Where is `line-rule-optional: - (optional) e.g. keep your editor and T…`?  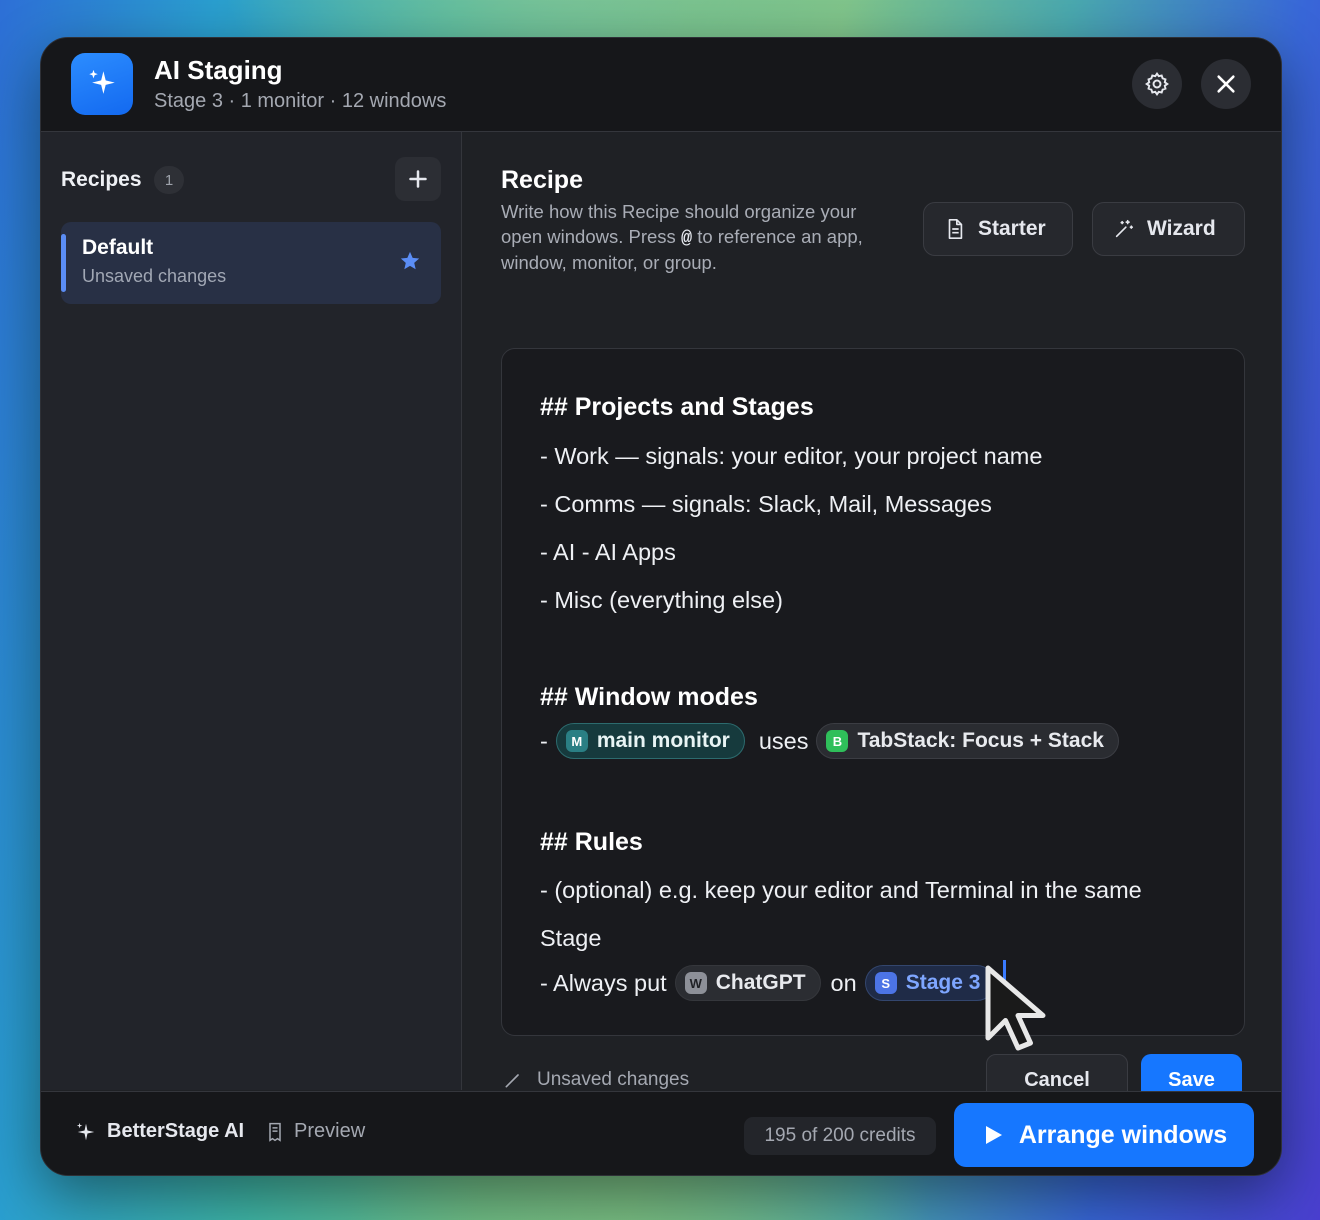
line-rule-optional: - (optional) e.g. keep your editor and T… is located at coordinates (841, 890).